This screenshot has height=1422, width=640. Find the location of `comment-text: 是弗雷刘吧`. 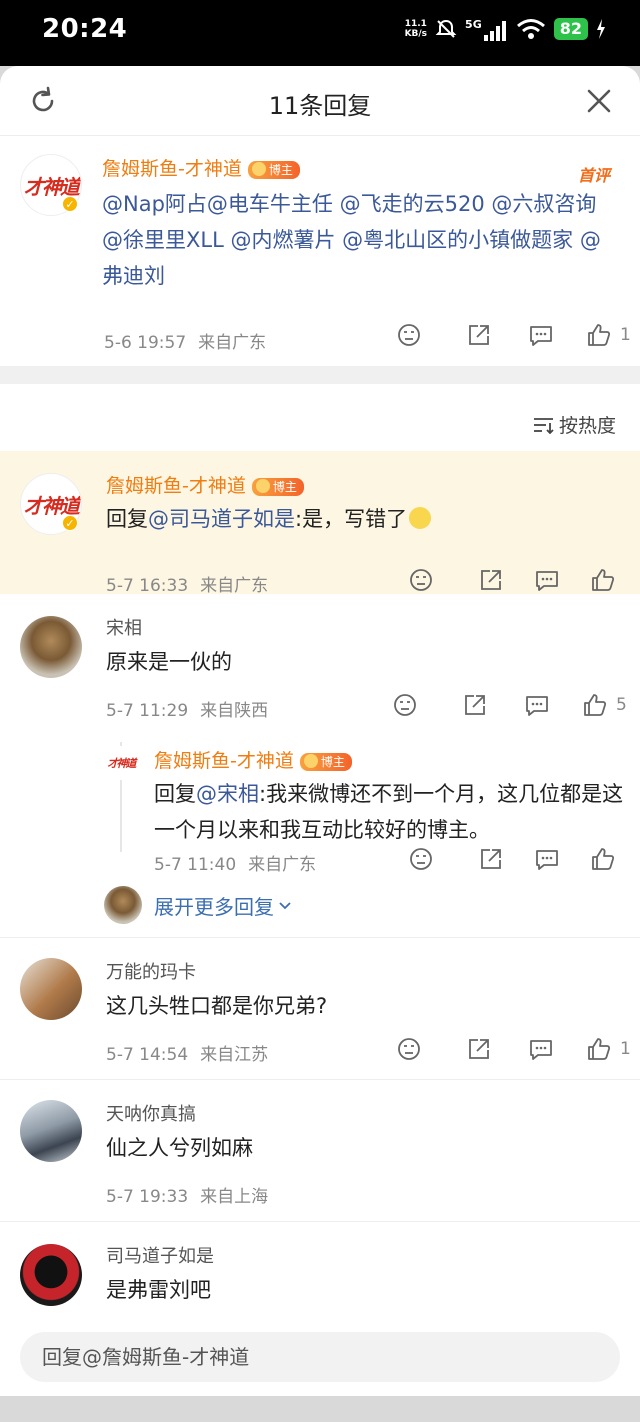

comment-text: 是弗雷刘吧 is located at coordinates (158, 1290).